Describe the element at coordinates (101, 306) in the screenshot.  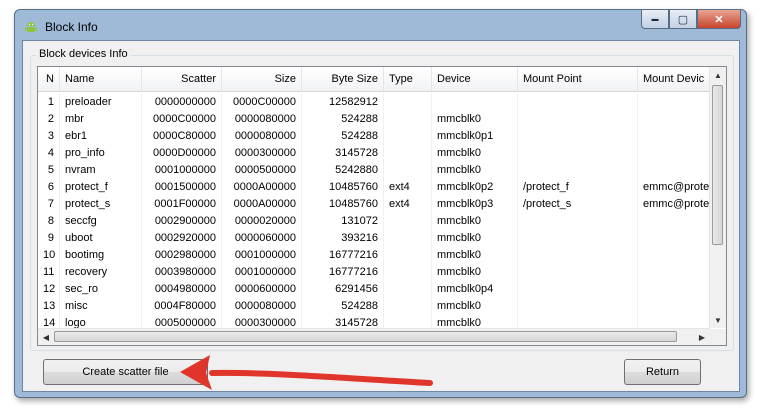
I see `cell-name: misc` at that location.